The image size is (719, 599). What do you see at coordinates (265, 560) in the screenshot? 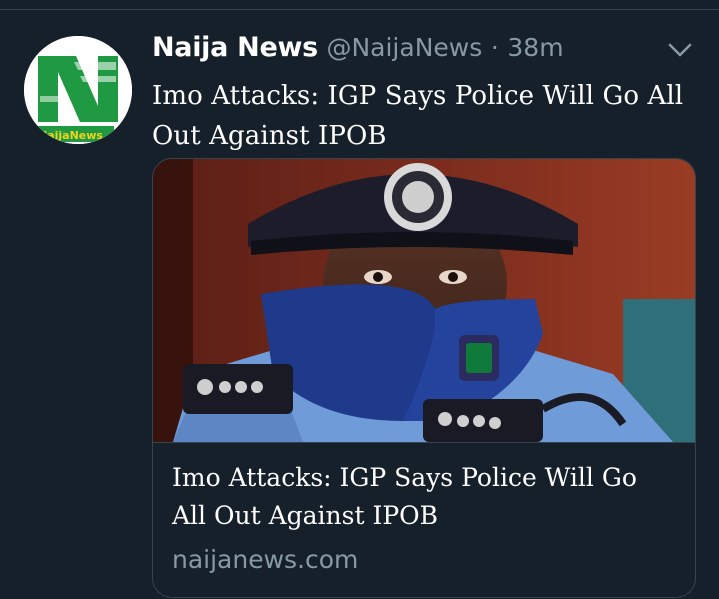
I see `card-domain: naijanews.com` at bounding box center [265, 560].